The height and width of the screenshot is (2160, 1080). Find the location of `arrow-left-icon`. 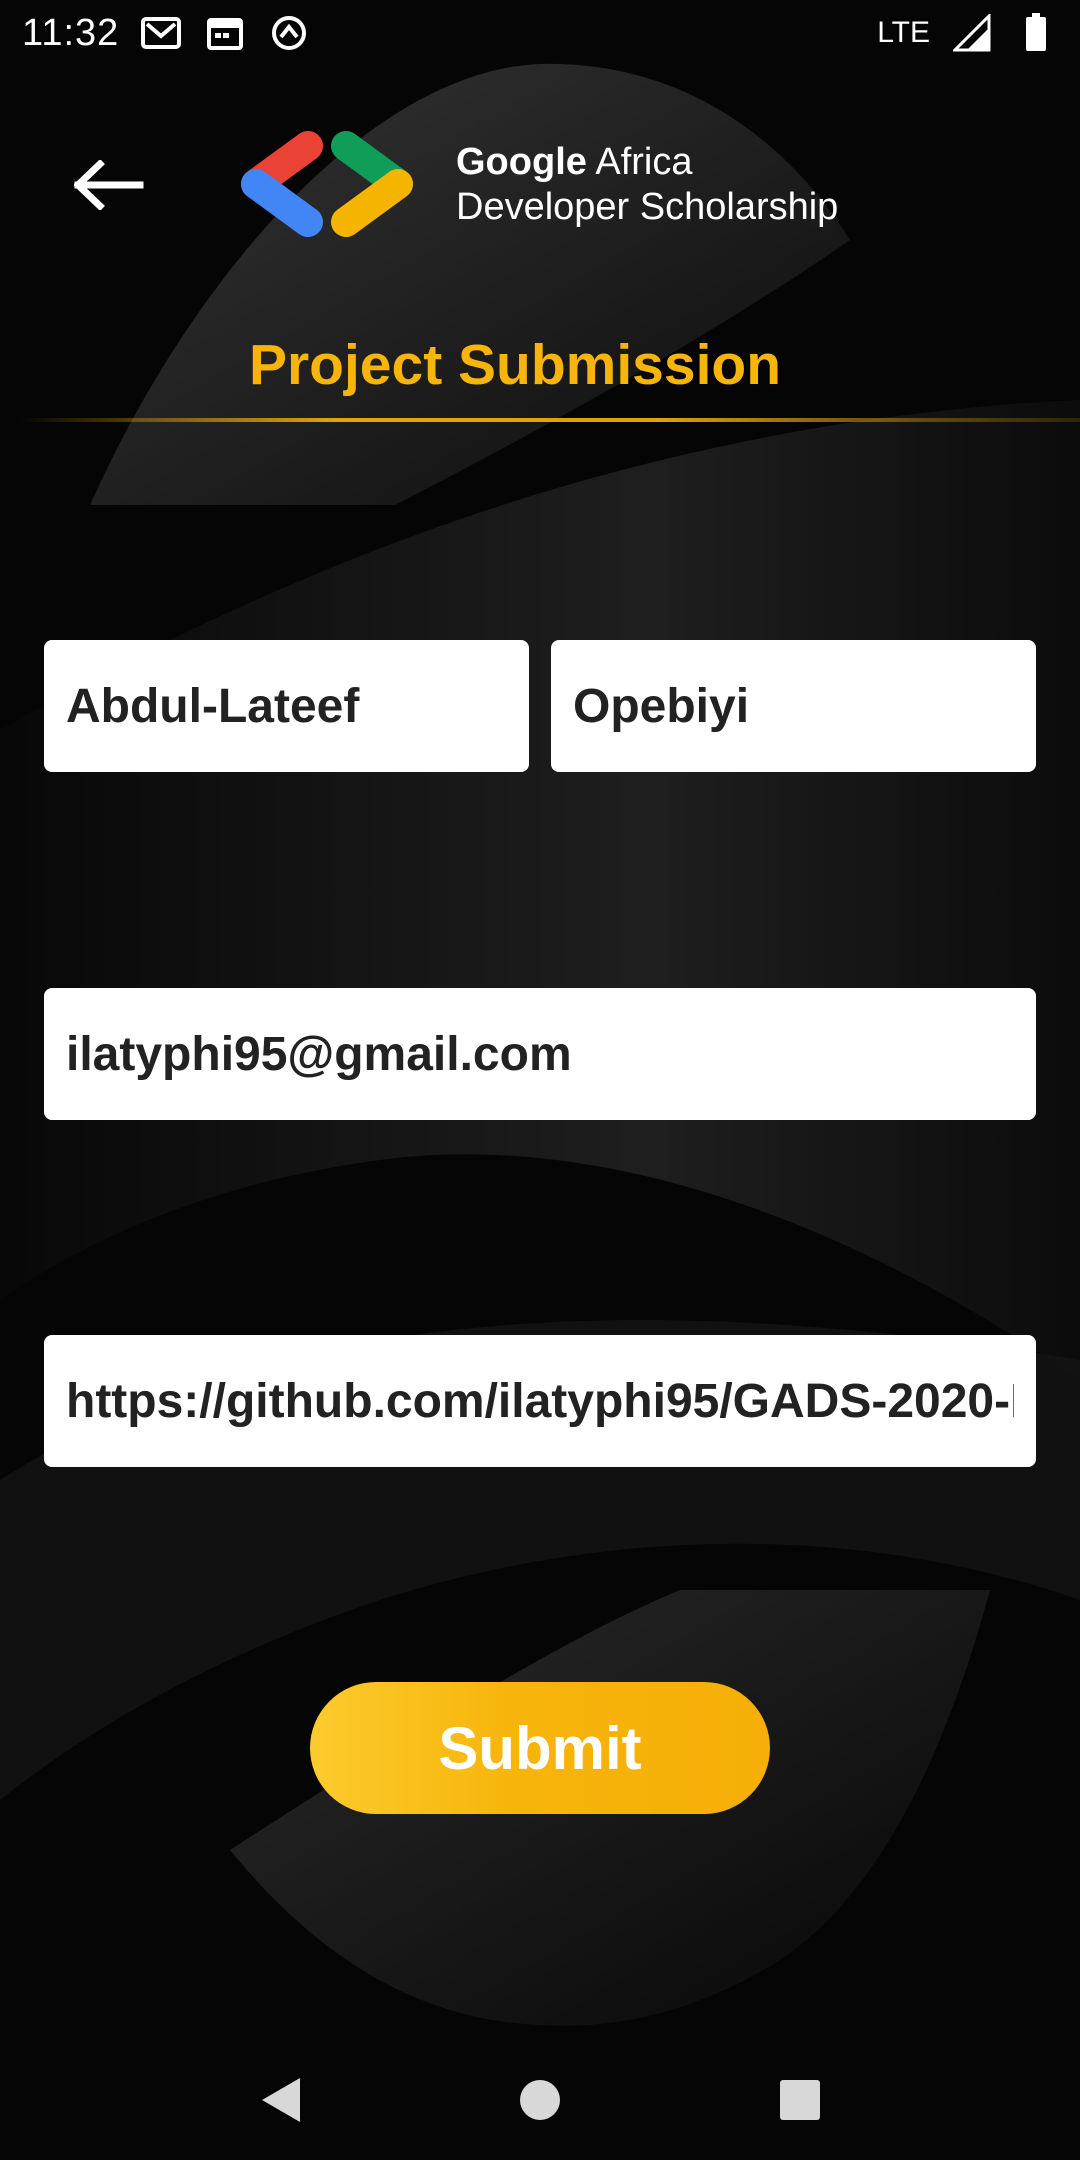

arrow-left-icon is located at coordinates (109, 185).